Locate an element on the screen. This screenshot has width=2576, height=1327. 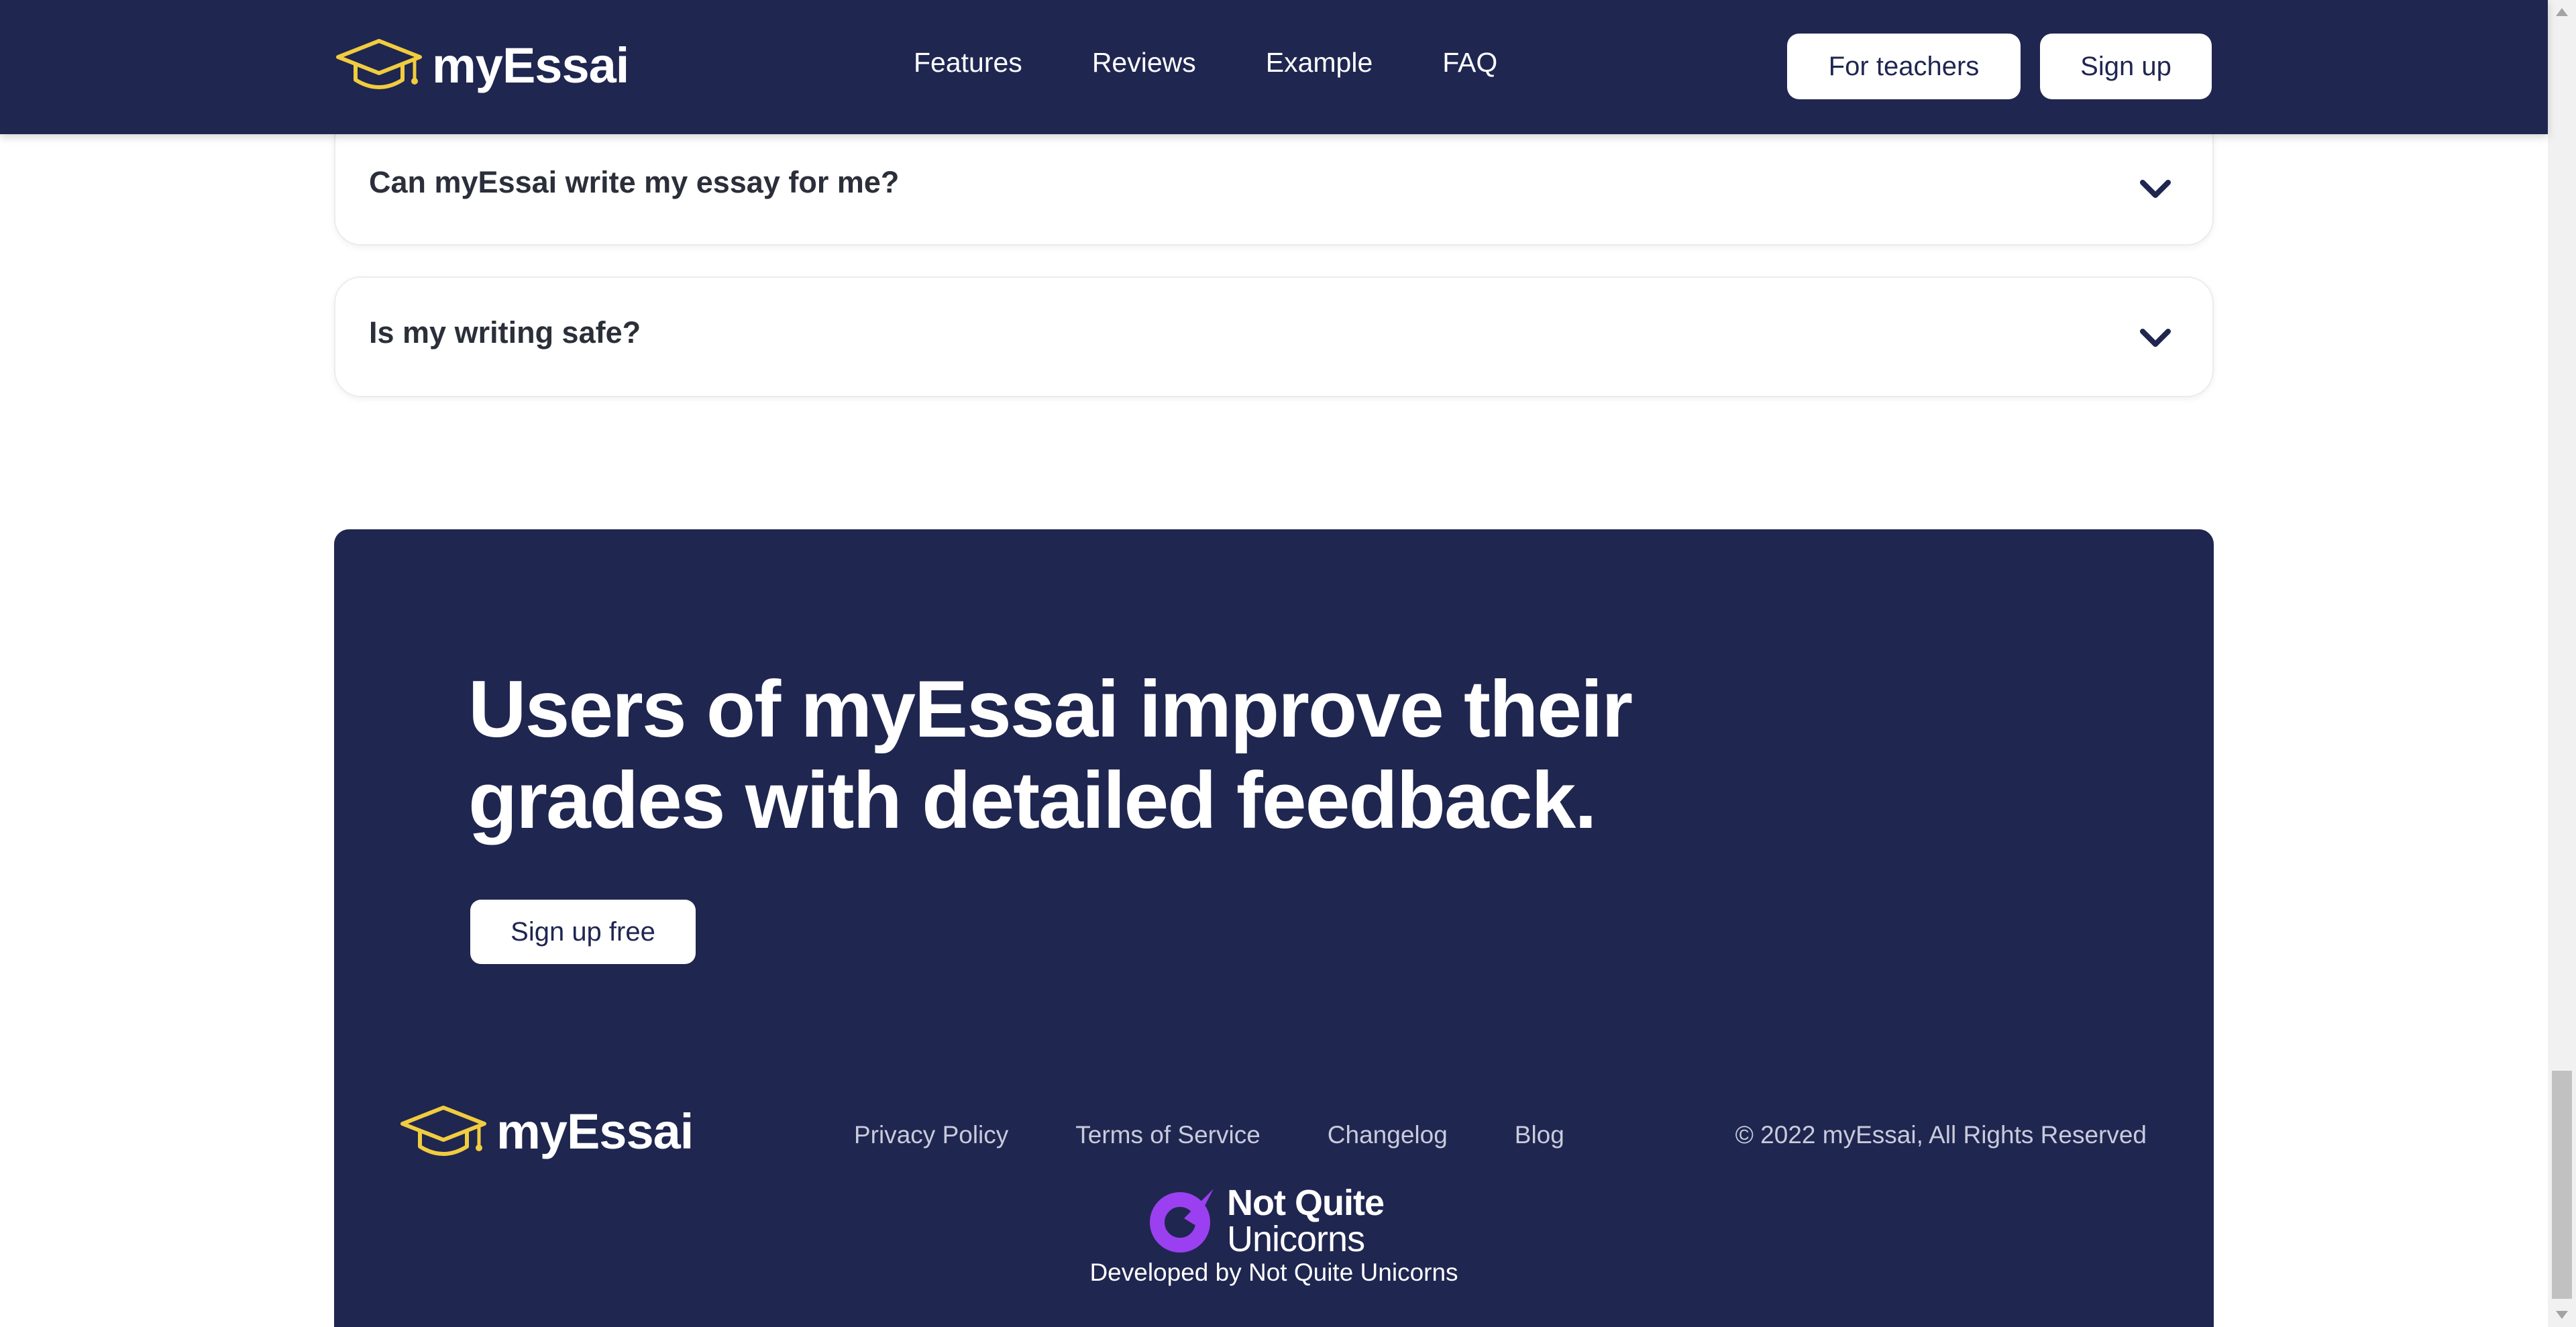
scroll-down-arrow-icon is located at coordinates (2562, 1315).